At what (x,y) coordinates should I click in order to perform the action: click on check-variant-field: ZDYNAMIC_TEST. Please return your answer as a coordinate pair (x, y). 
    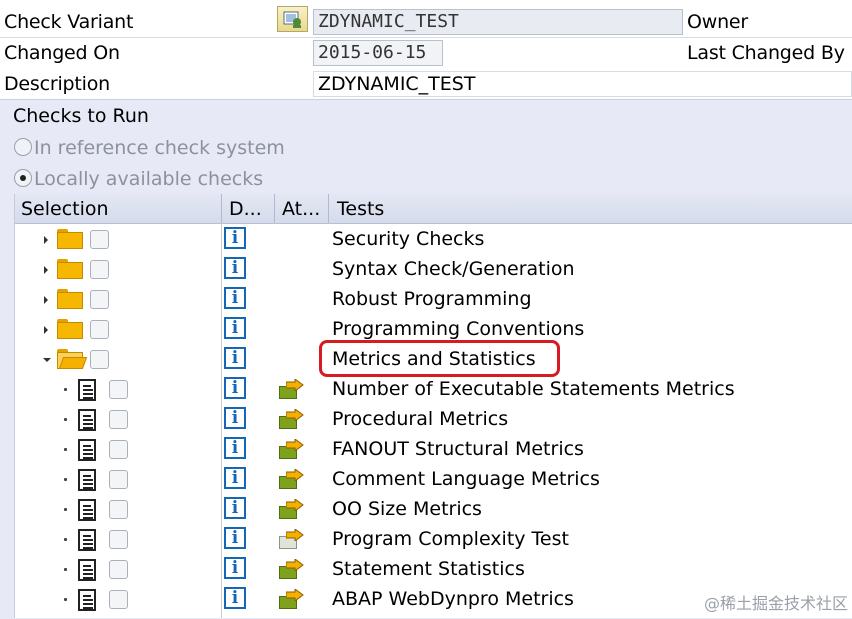
    Looking at the image, I should click on (498, 22).